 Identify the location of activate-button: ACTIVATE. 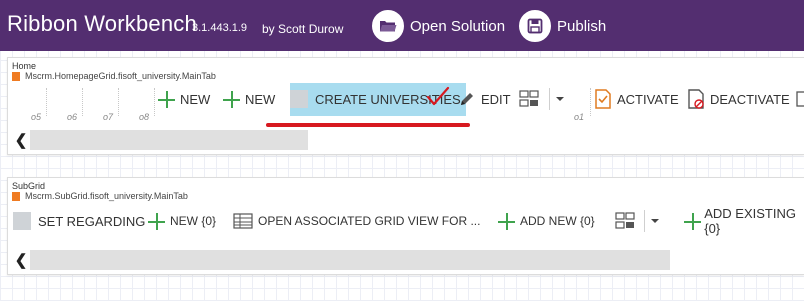
(636, 99).